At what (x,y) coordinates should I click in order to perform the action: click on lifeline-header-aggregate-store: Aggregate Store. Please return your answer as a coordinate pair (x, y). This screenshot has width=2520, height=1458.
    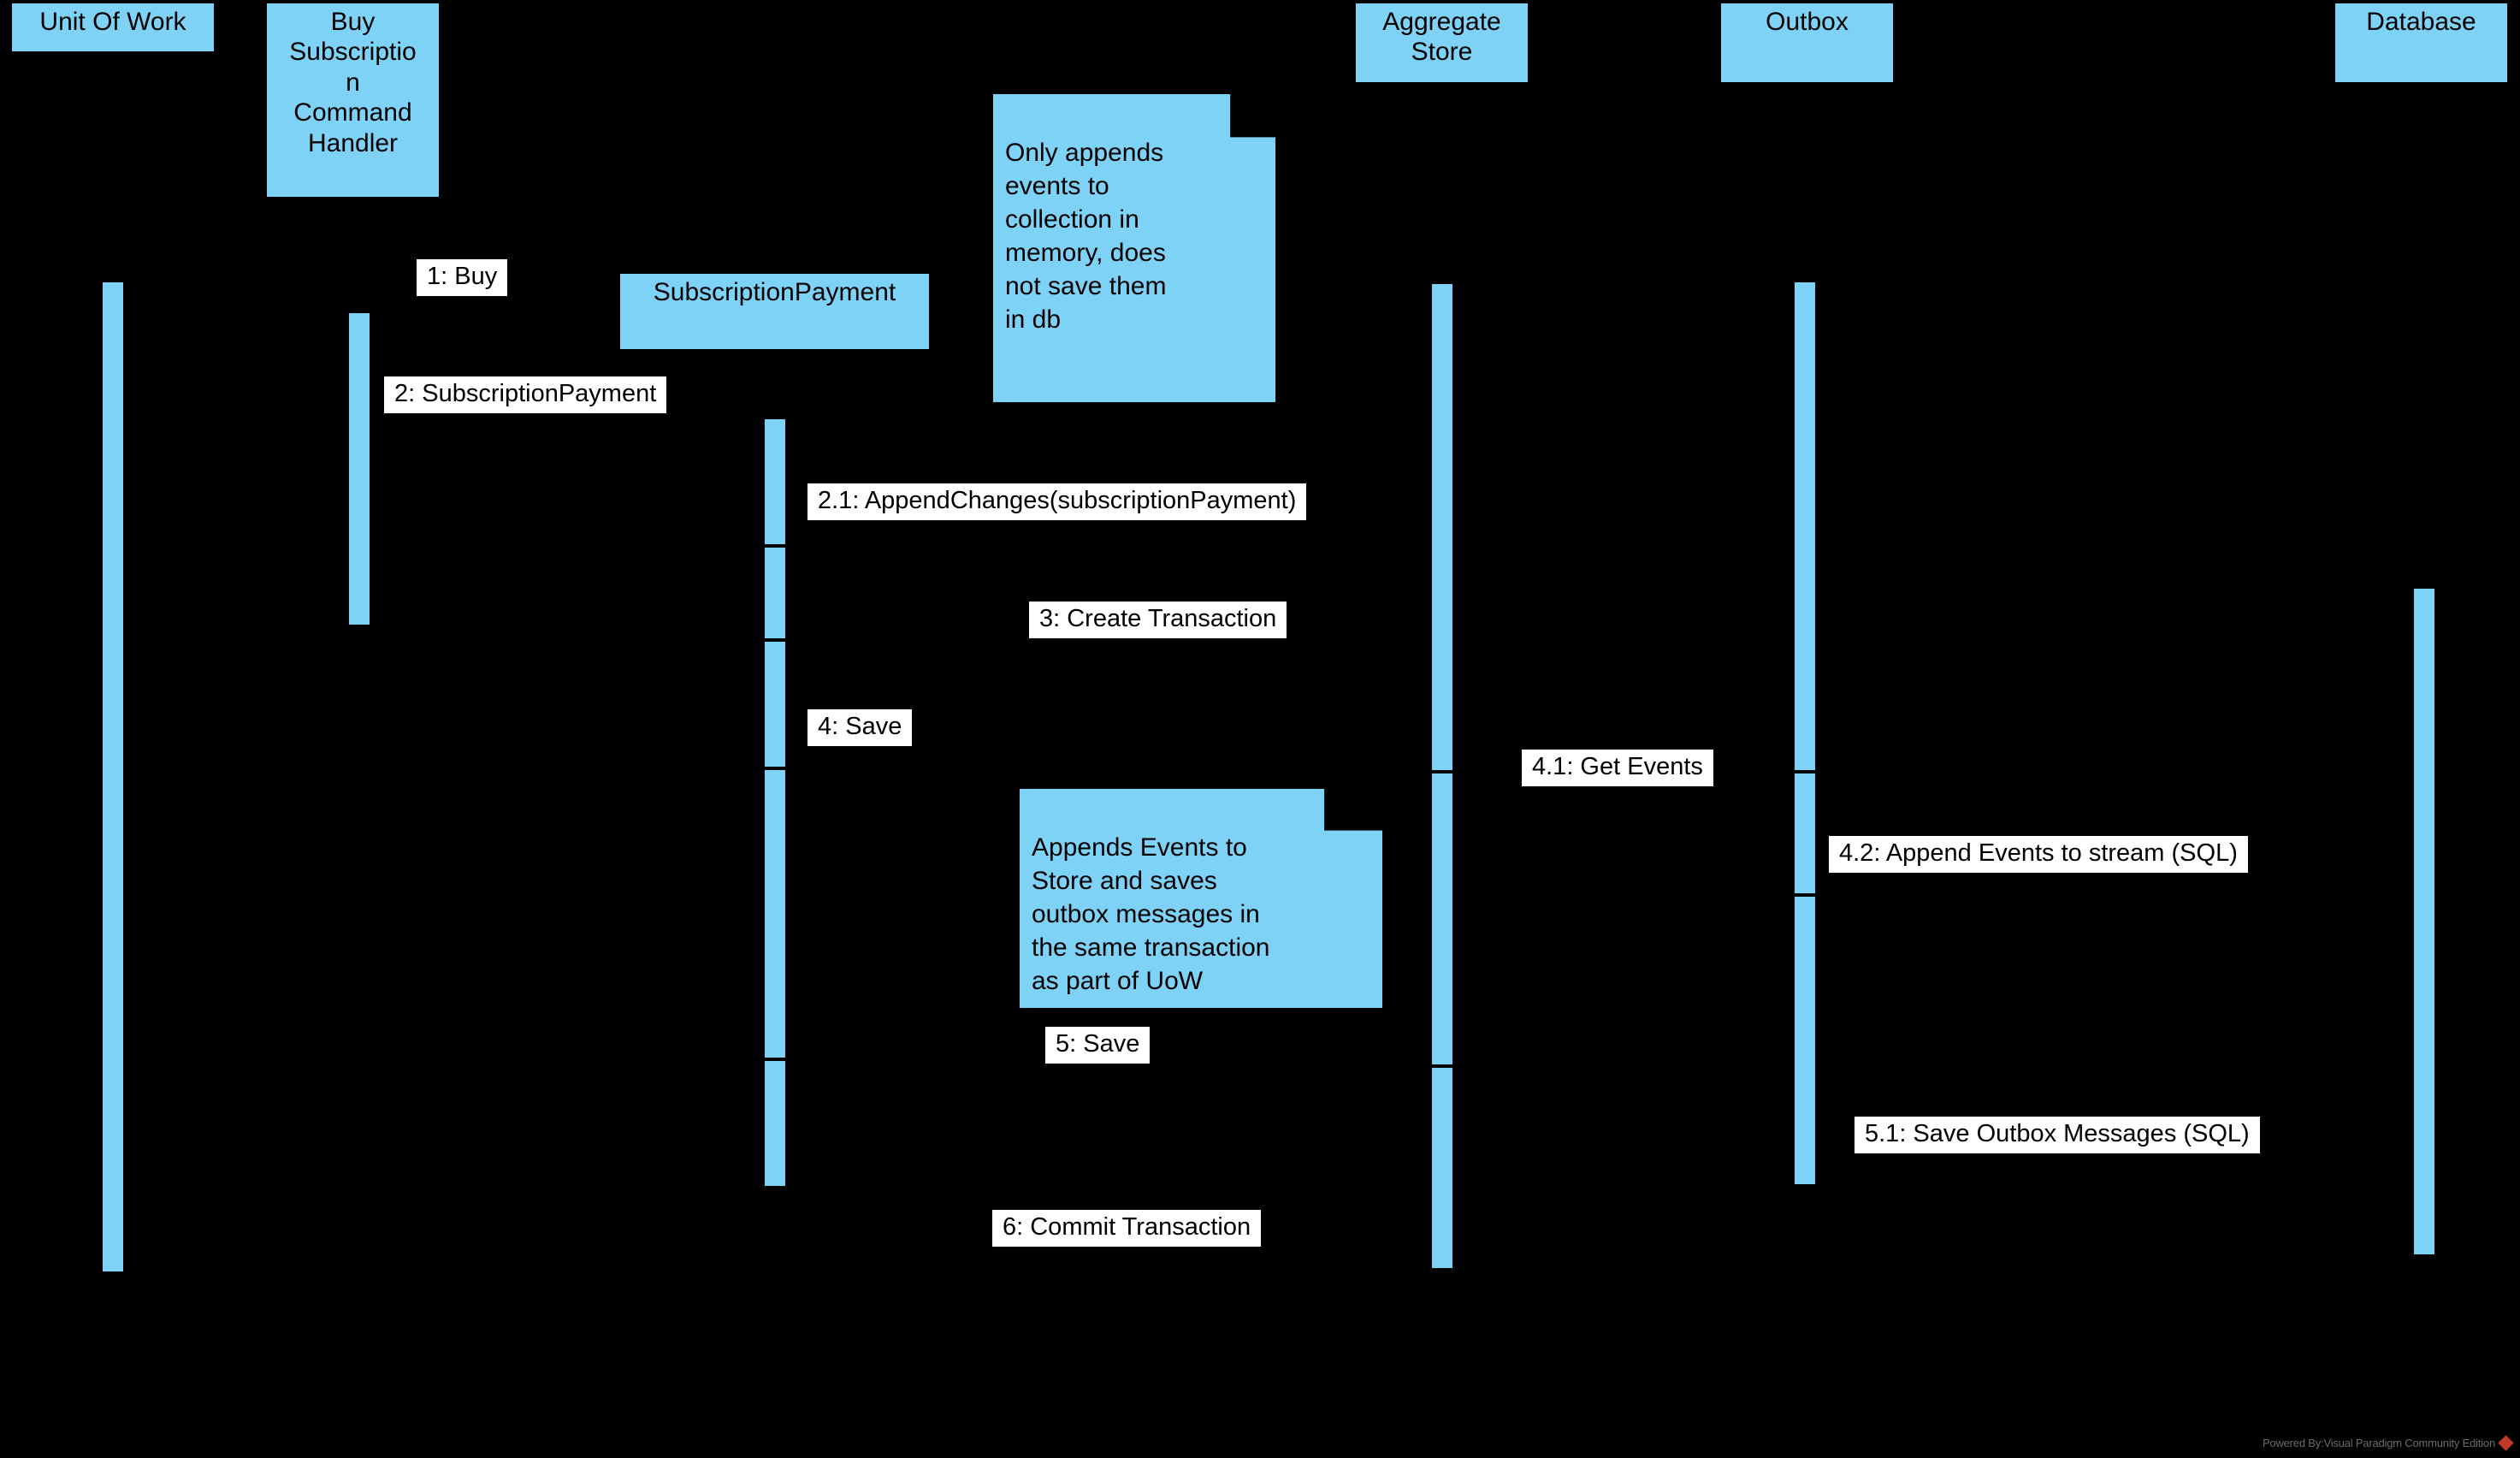
    Looking at the image, I should click on (1442, 43).